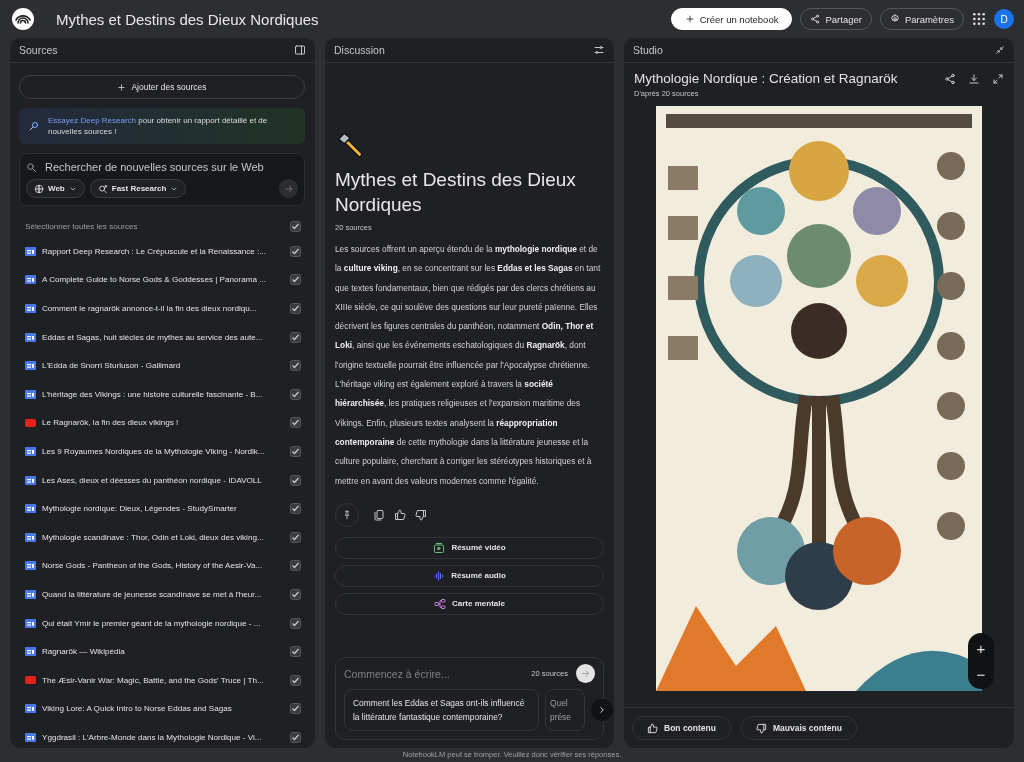 This screenshot has width=1024, height=762. Describe the element at coordinates (439, 575) in the screenshot. I see `sound-wave-icon` at that location.